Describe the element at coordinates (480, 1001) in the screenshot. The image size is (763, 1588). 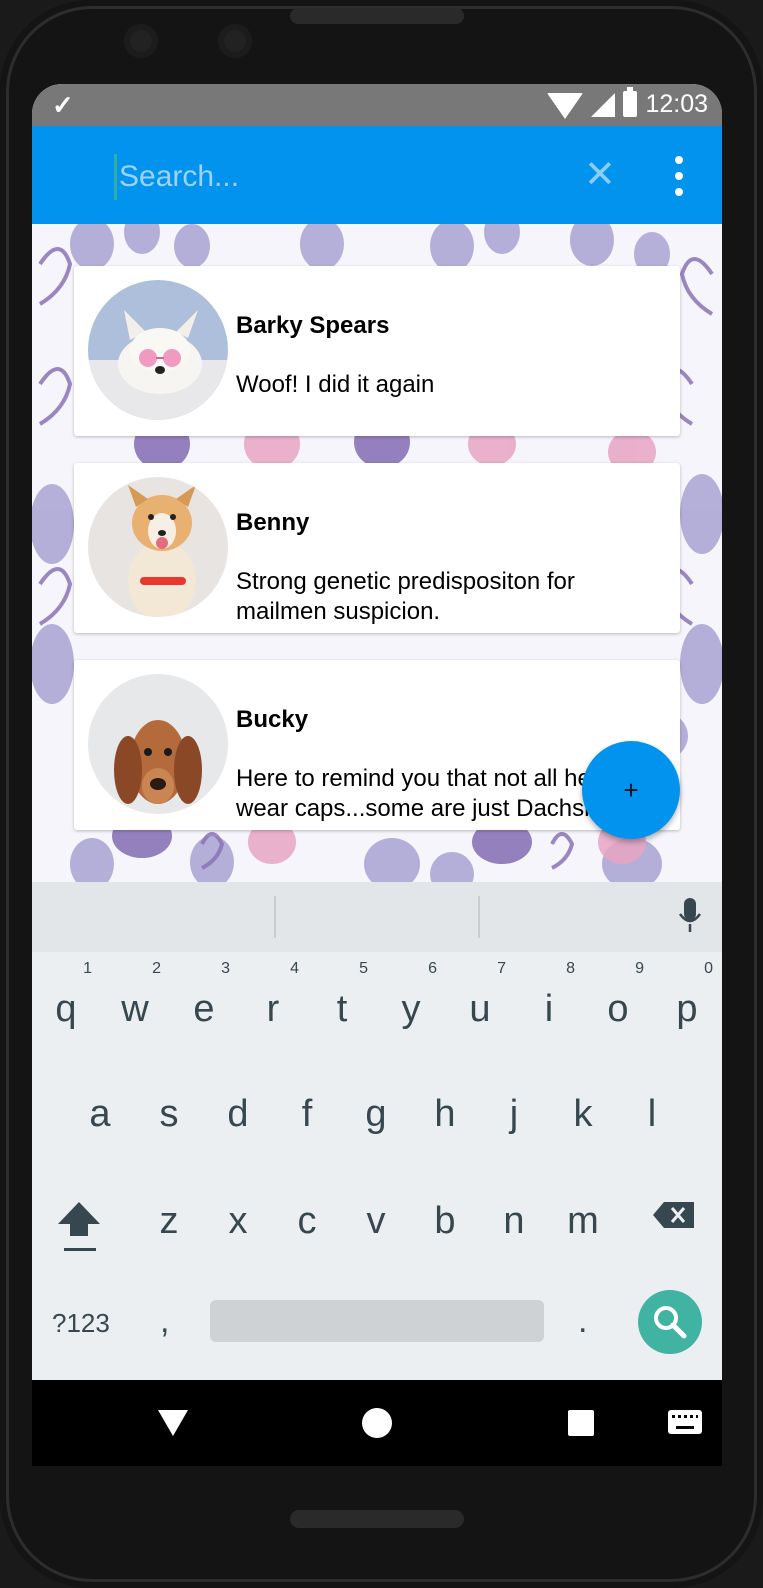
I see `key-u: 7u` at that location.